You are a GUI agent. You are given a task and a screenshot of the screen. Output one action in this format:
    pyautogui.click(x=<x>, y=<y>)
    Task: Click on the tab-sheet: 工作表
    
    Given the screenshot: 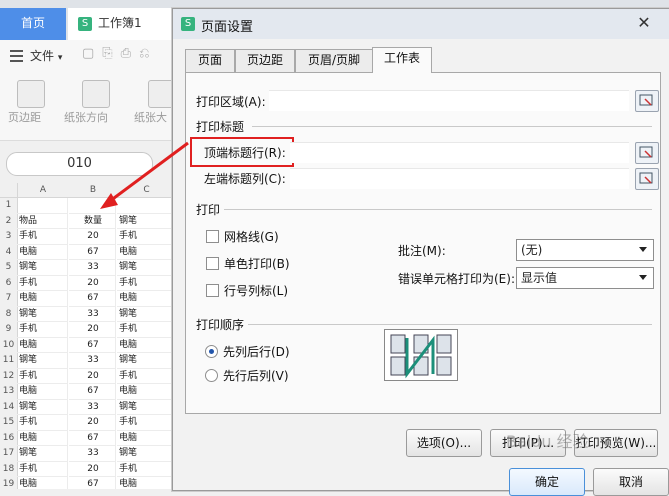 What is the action you would take?
    pyautogui.click(x=402, y=60)
    